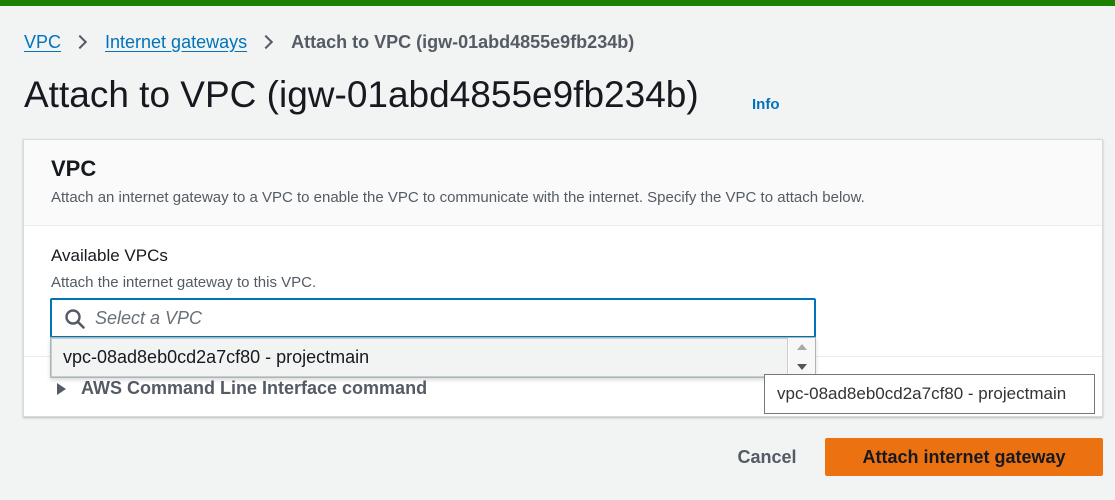 The width and height of the screenshot is (1115, 500). What do you see at coordinates (802, 347) in the screenshot?
I see `scroll-up-icon` at bounding box center [802, 347].